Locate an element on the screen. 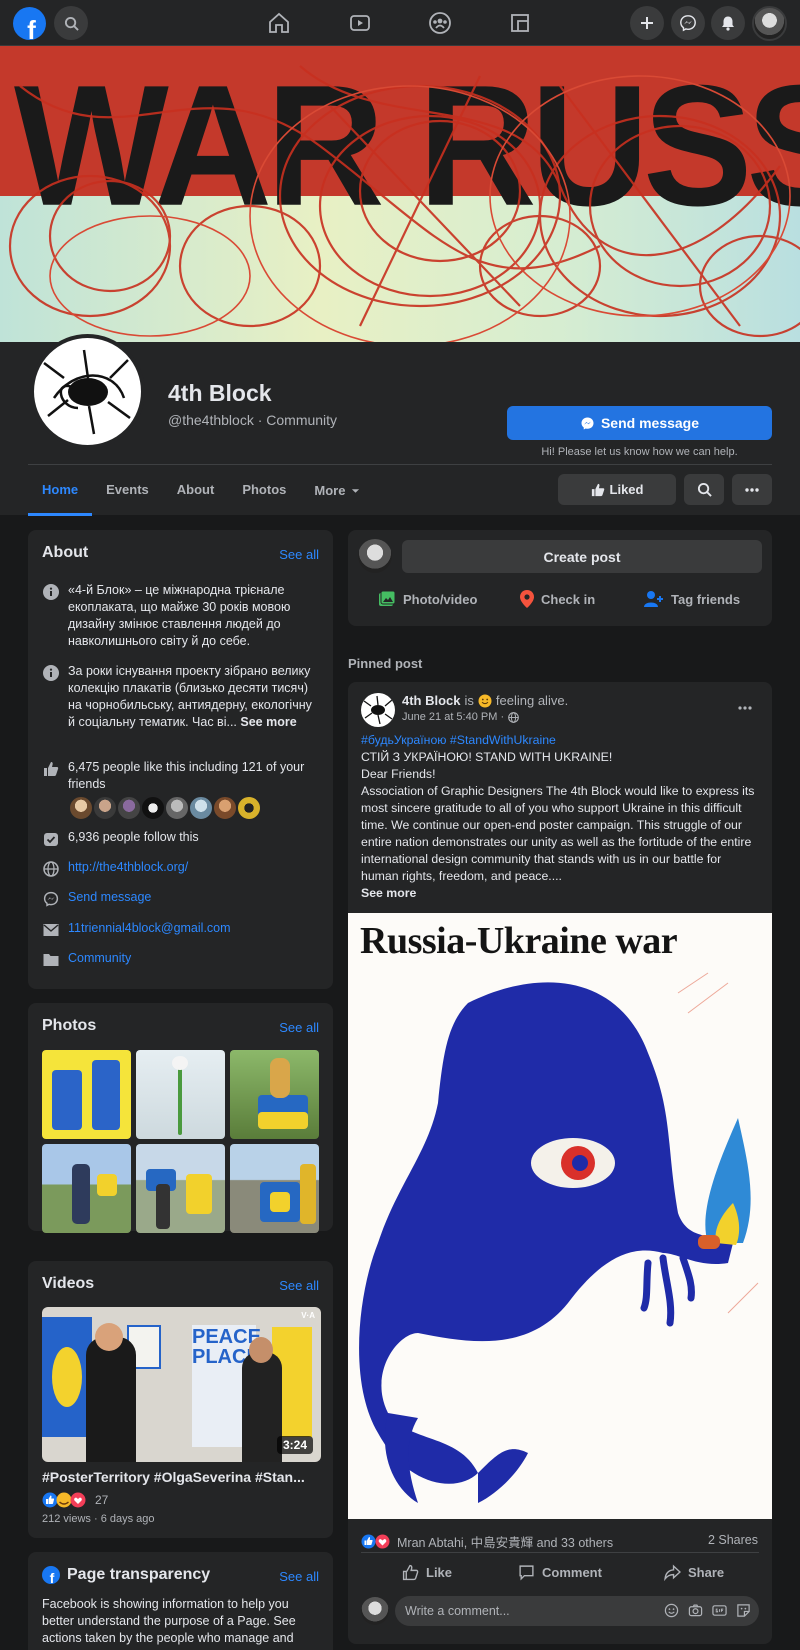 Image resolution: width=800 pixels, height=1650 pixels. post-reactions: Mran Abtahi, 中島安貴輝 and 33 others is located at coordinates (487, 1541).